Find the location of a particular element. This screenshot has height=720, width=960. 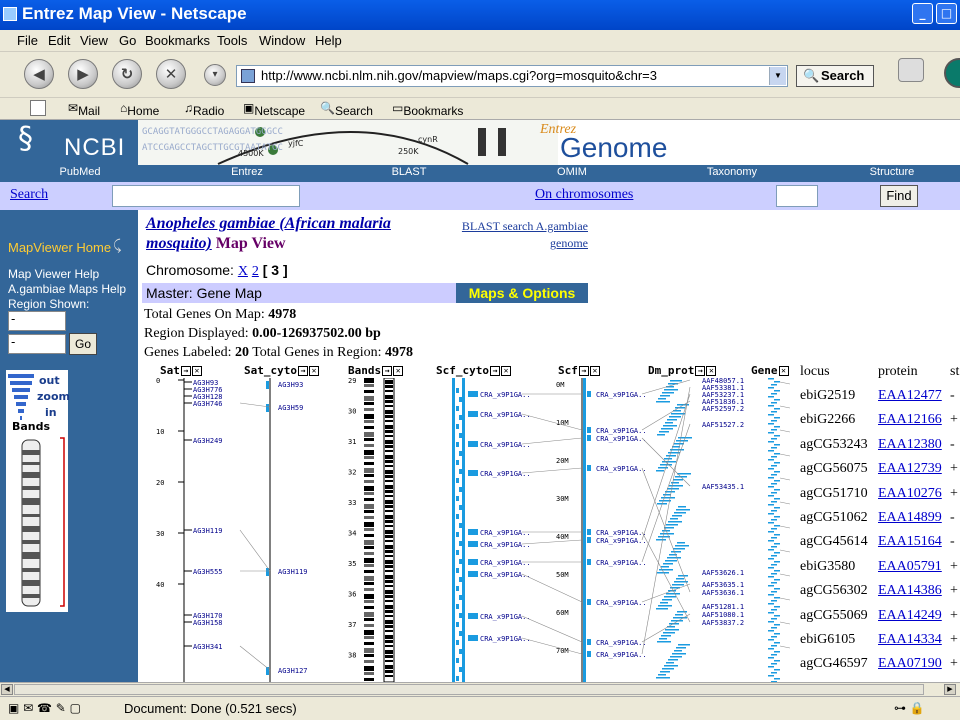

col-bands-expand-icon: → is located at coordinates (387, 371).